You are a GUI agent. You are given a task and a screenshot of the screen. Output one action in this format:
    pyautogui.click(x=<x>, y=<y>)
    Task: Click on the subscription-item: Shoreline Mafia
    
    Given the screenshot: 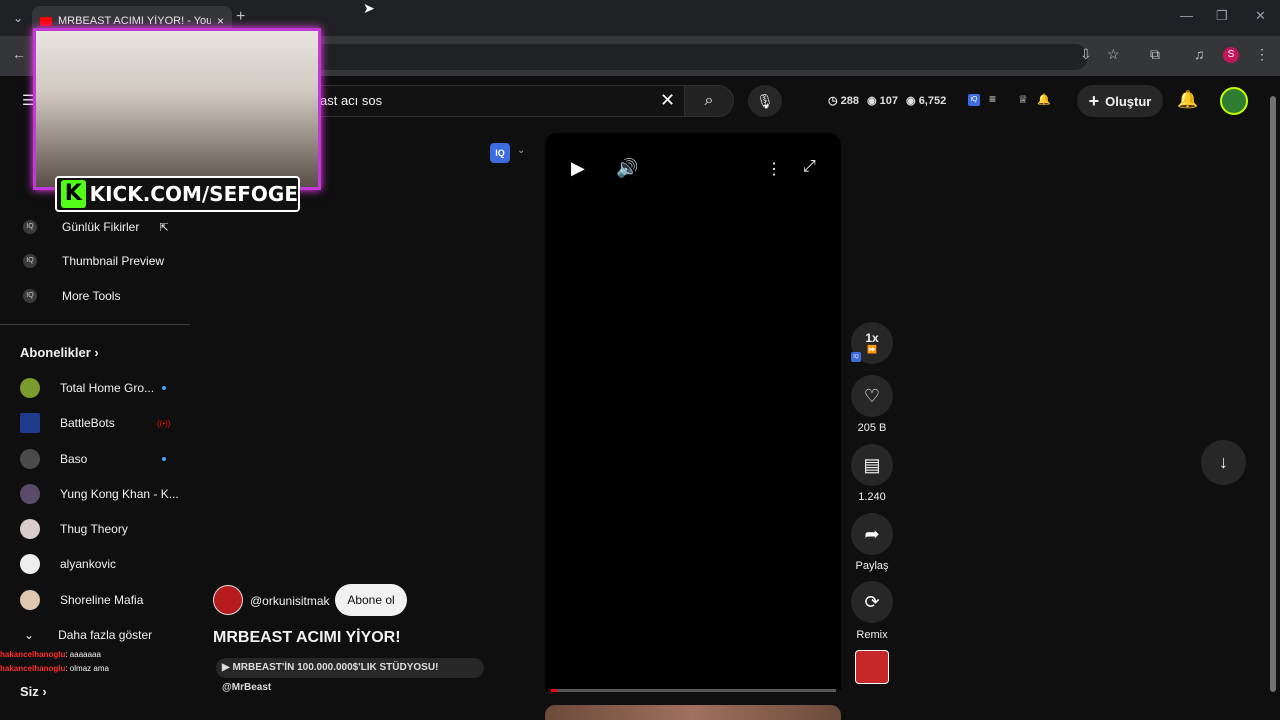 What is the action you would take?
    pyautogui.click(x=95, y=600)
    